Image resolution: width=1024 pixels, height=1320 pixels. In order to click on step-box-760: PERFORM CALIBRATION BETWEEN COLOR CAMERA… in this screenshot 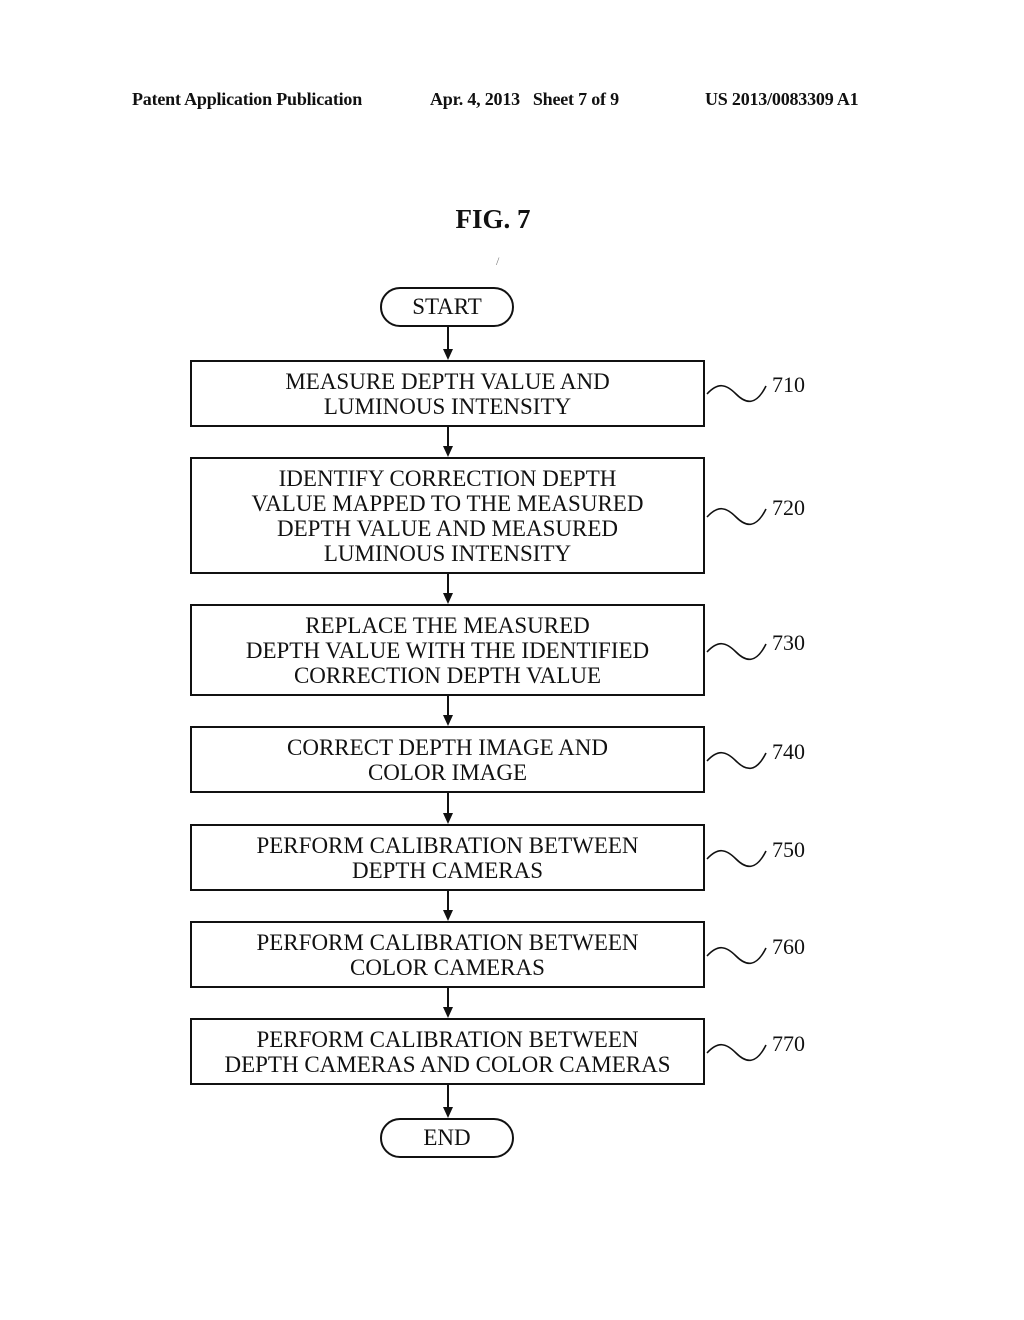, I will do `click(447, 954)`.